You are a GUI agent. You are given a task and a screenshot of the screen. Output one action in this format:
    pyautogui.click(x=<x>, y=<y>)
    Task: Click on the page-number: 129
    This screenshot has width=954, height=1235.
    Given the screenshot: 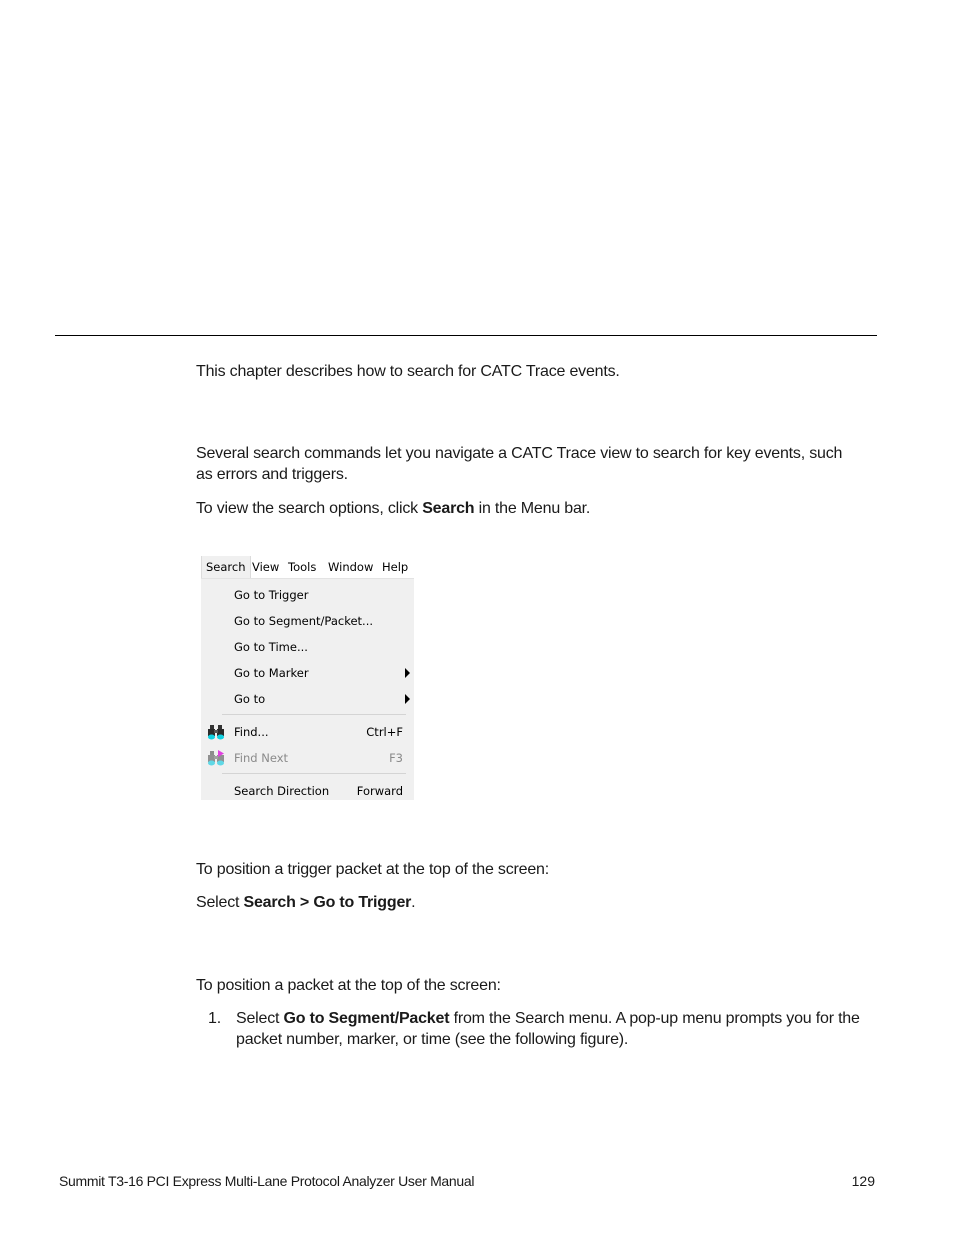 What is the action you would take?
    pyautogui.click(x=863, y=1181)
    